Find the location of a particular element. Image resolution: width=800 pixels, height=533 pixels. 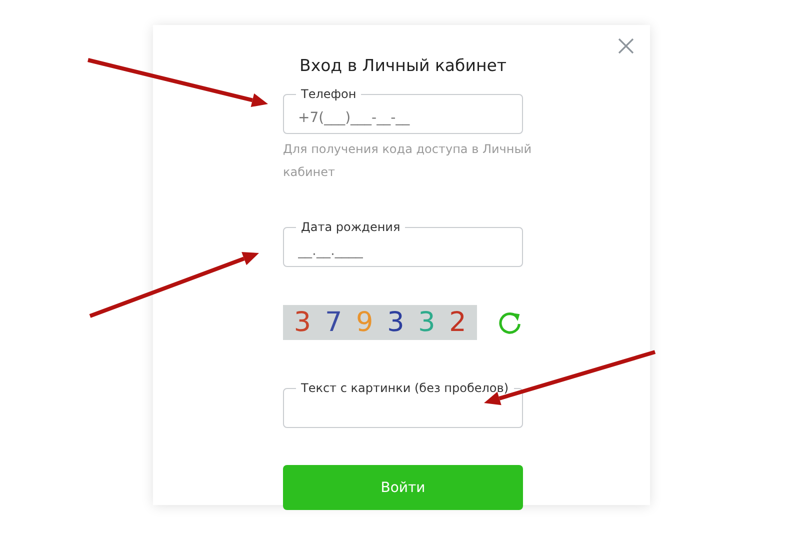

field-label: Дата рождения is located at coordinates (351, 227).